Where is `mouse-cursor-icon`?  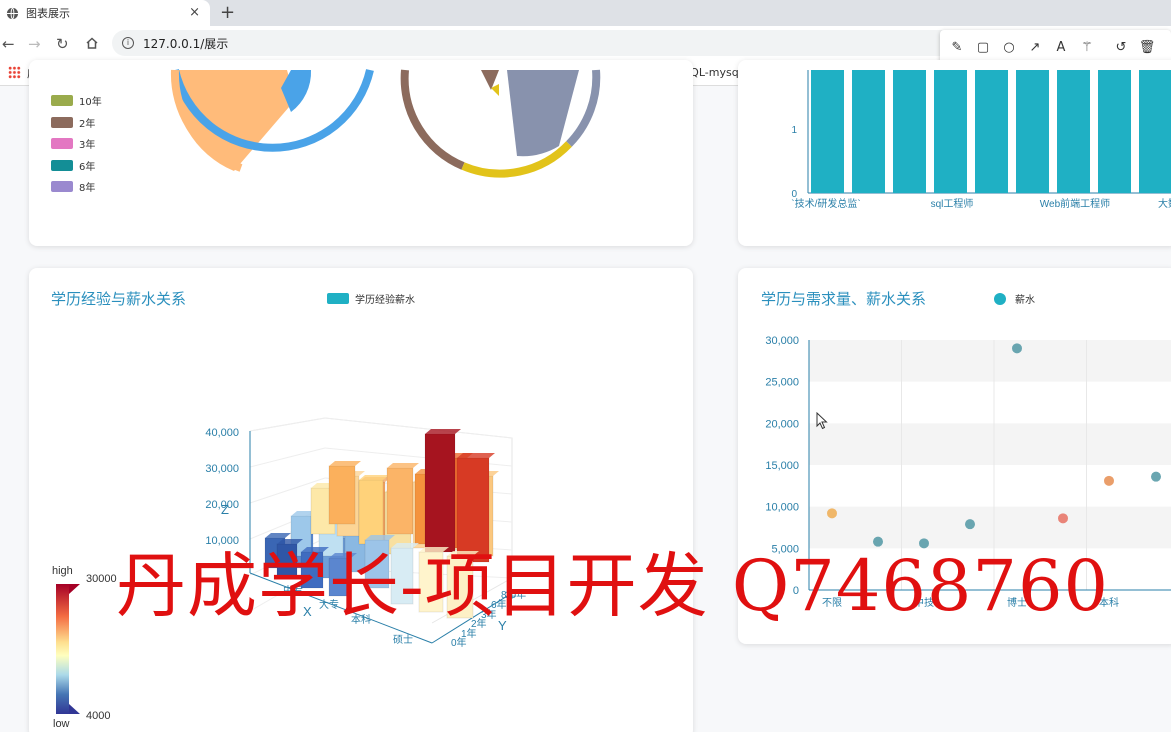
mouse-cursor-icon is located at coordinates (822, 421).